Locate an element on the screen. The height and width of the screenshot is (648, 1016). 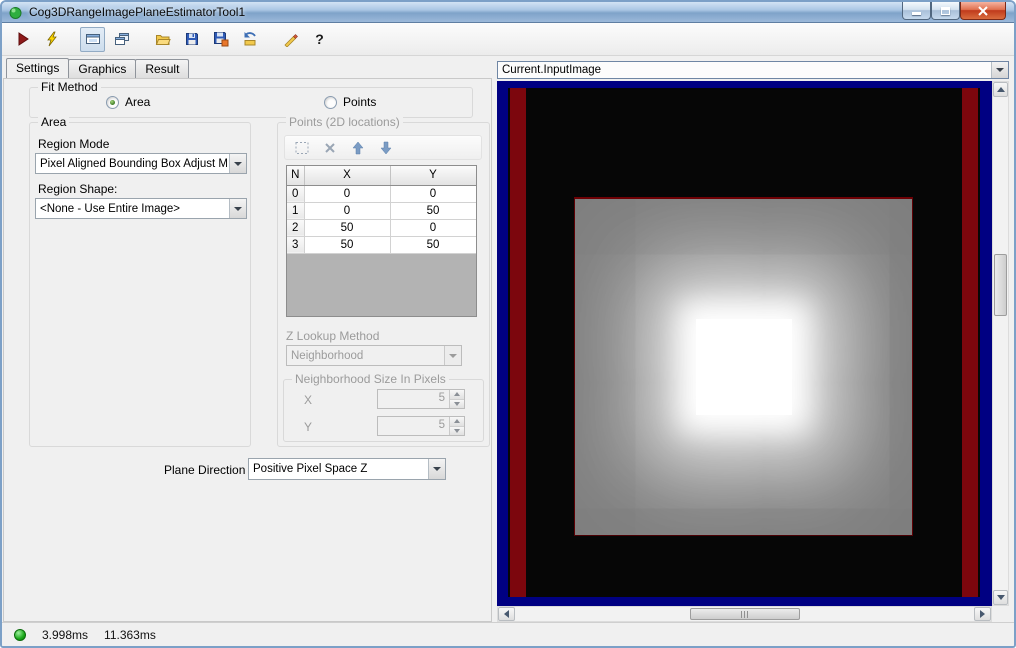
grip-icon is located at coordinates (744, 614).